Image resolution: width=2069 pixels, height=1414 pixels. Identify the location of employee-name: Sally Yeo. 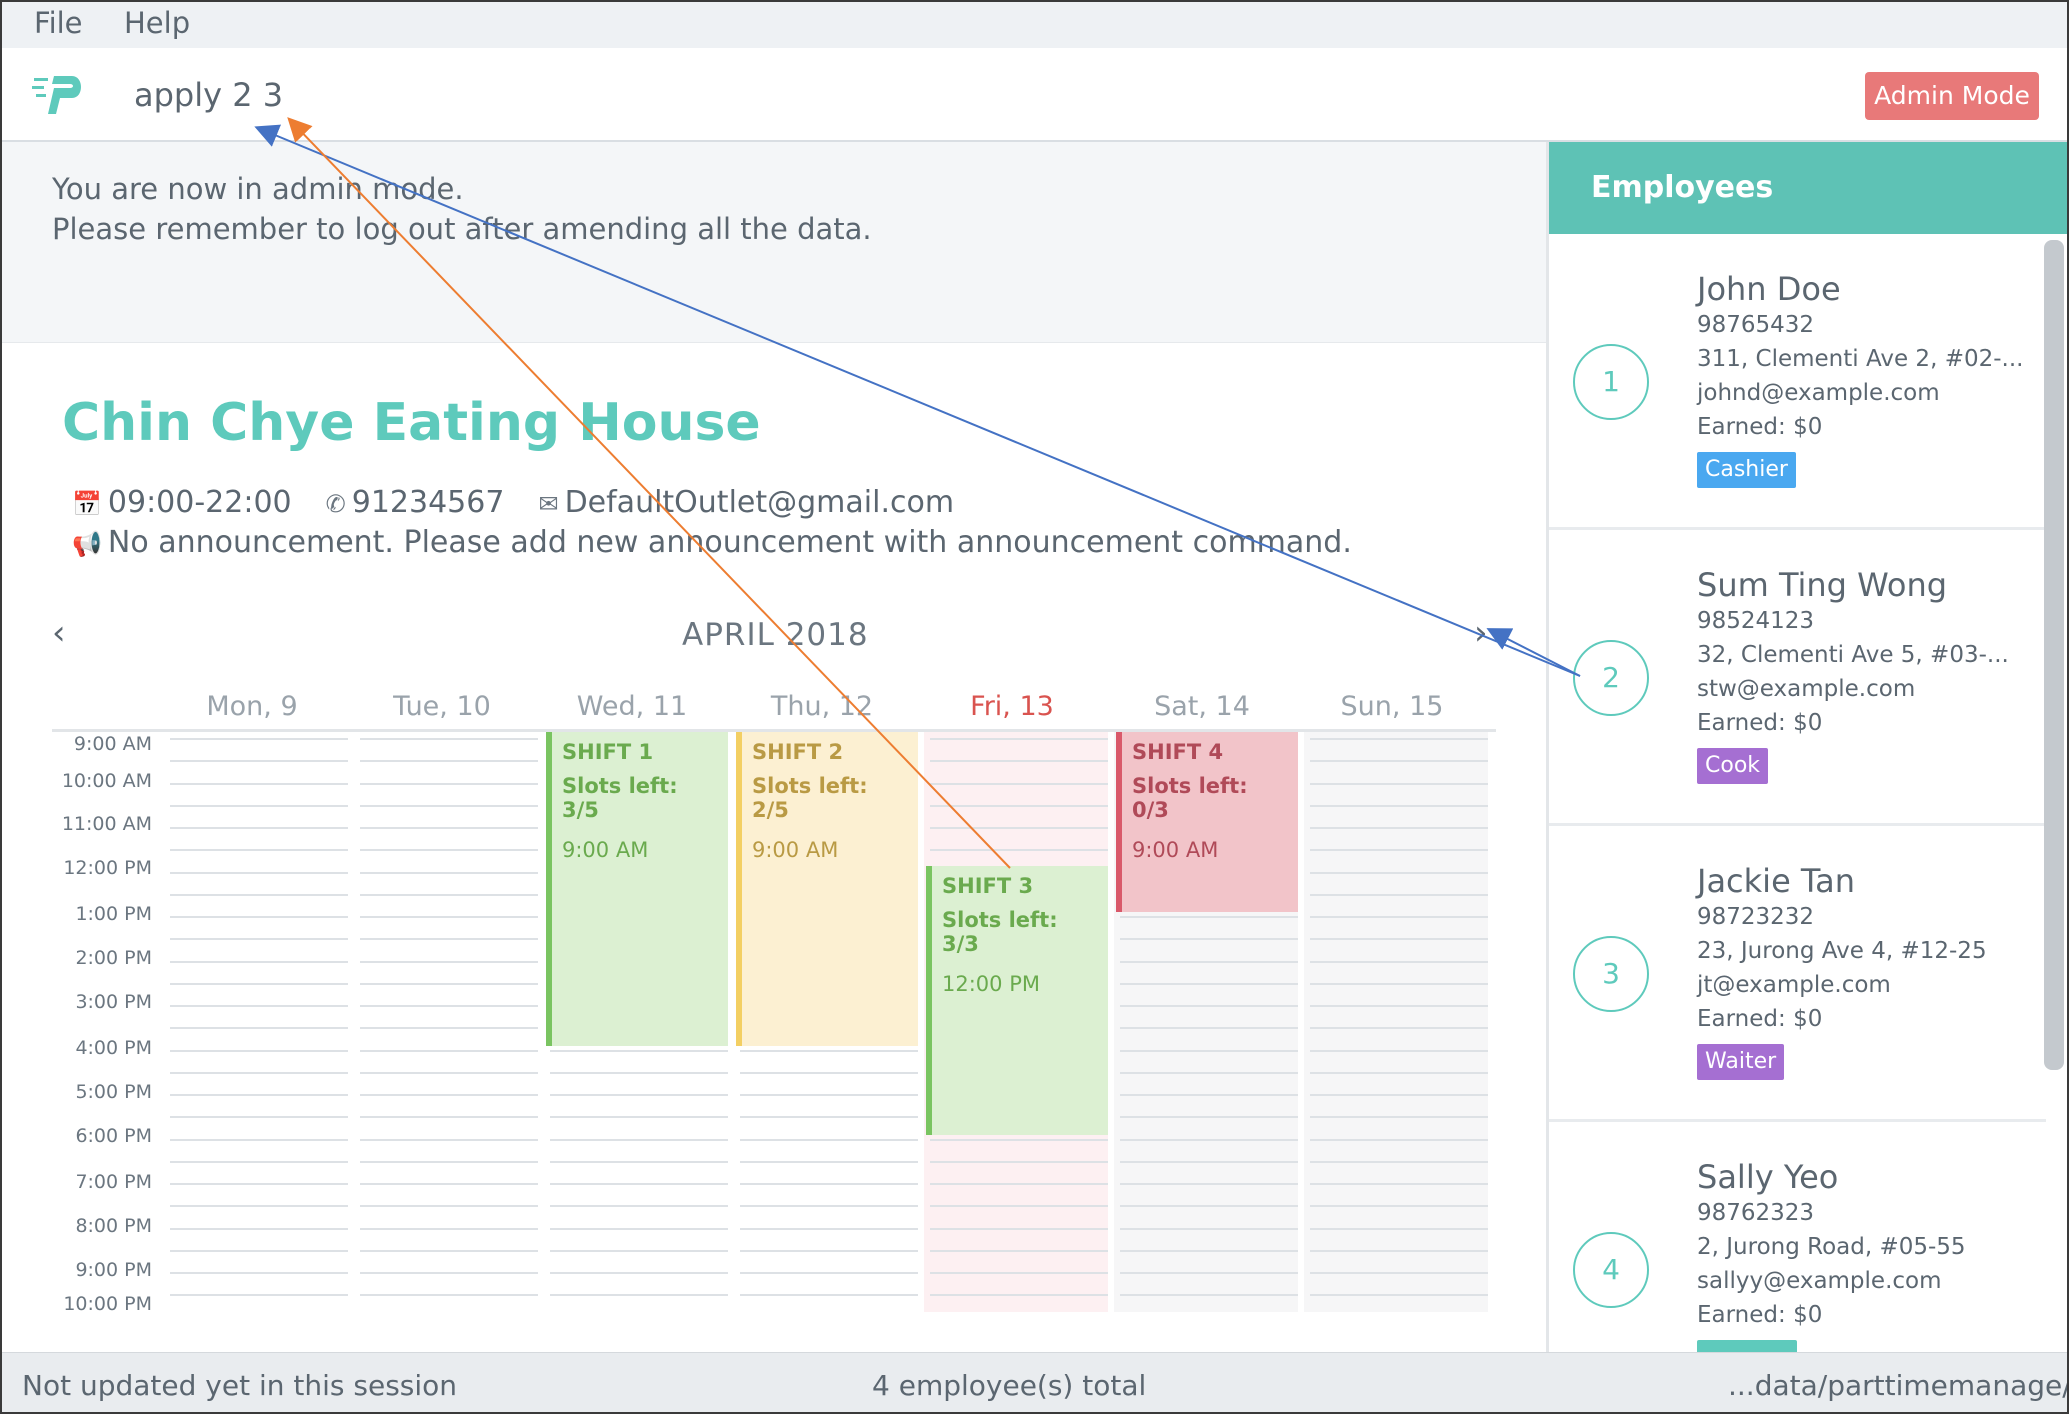
(1768, 1177).